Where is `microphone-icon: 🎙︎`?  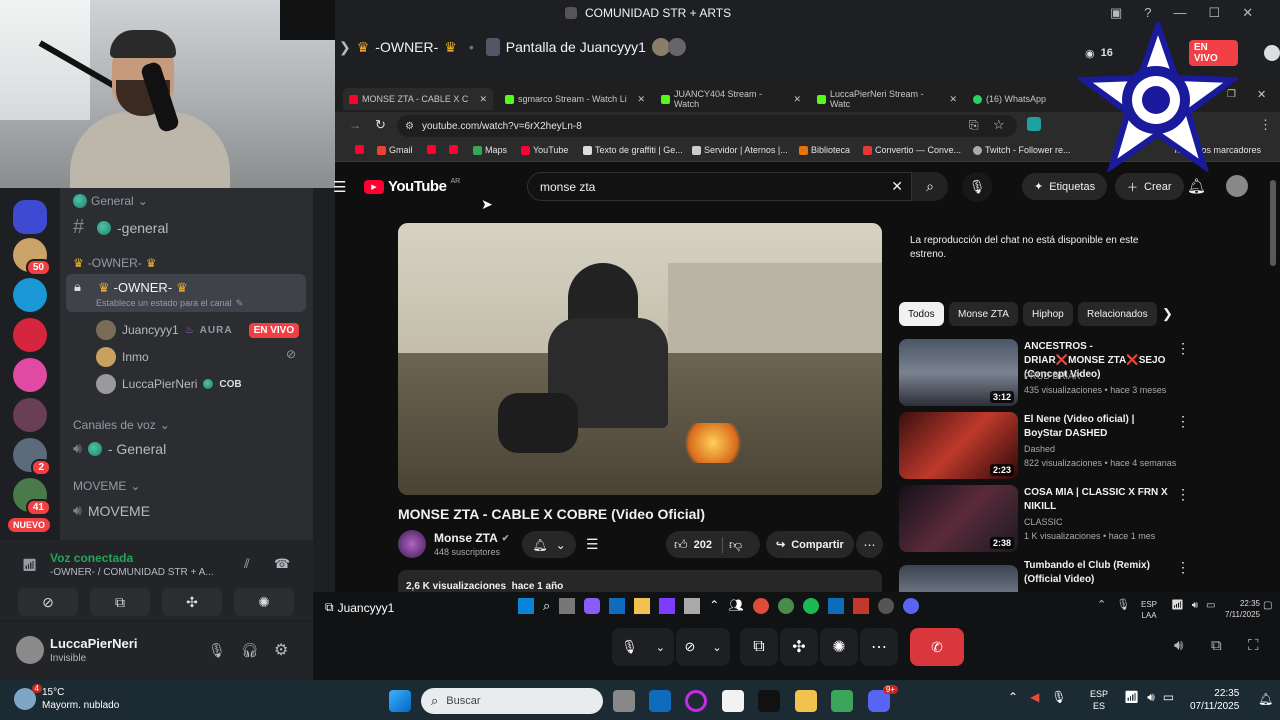 microphone-icon: 🎙︎ is located at coordinates (1058, 697).